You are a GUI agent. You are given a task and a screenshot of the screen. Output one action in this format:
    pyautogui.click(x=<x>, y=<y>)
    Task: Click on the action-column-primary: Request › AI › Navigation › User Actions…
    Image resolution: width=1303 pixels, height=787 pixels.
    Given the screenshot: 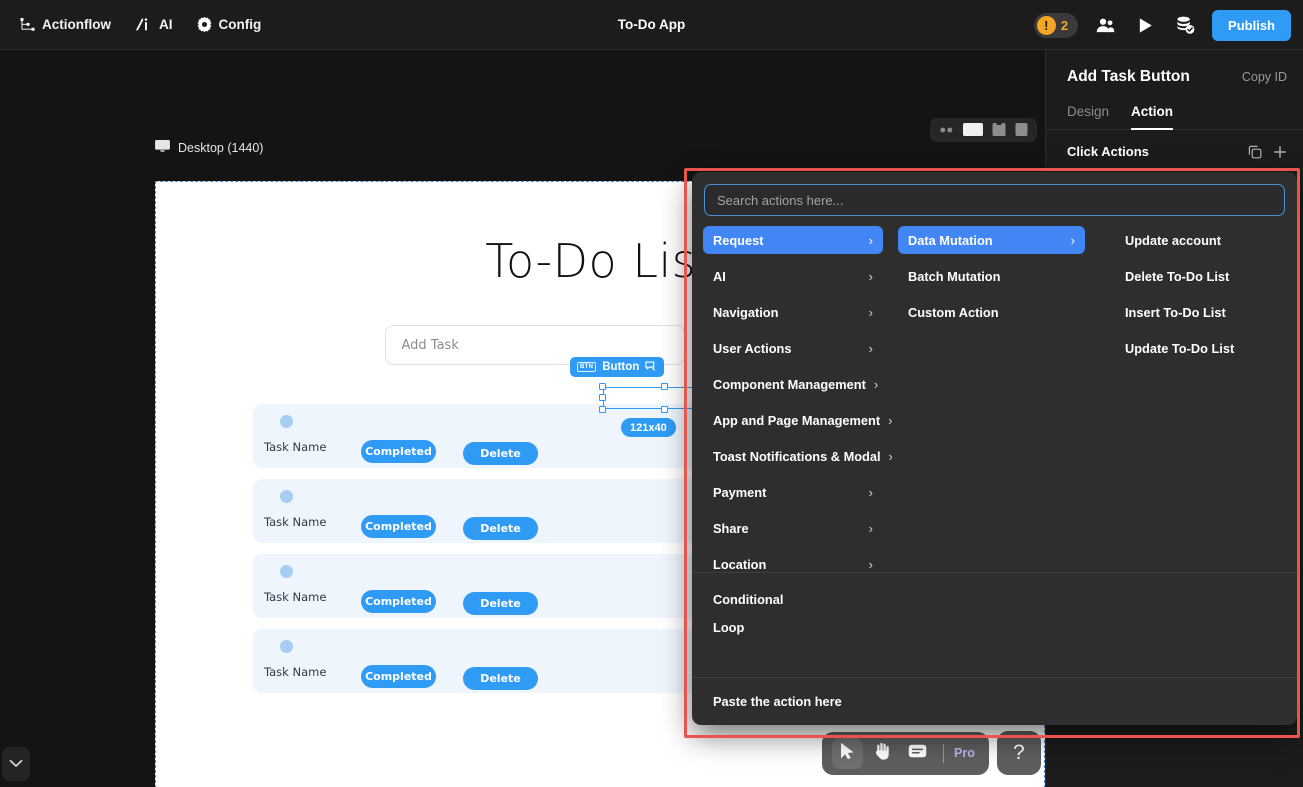 What is the action you would take?
    pyautogui.click(x=792, y=397)
    